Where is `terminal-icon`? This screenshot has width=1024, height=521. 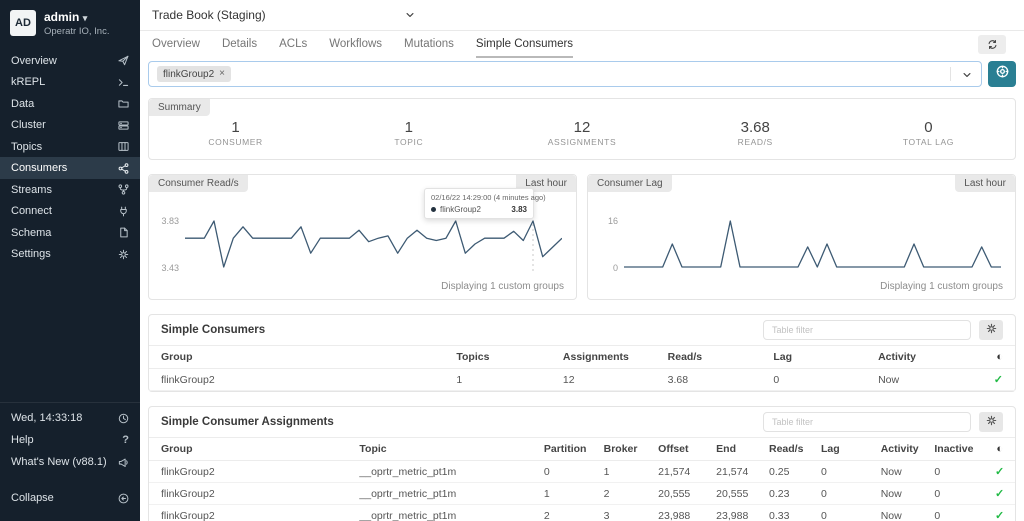
terminal-icon is located at coordinates (123, 82).